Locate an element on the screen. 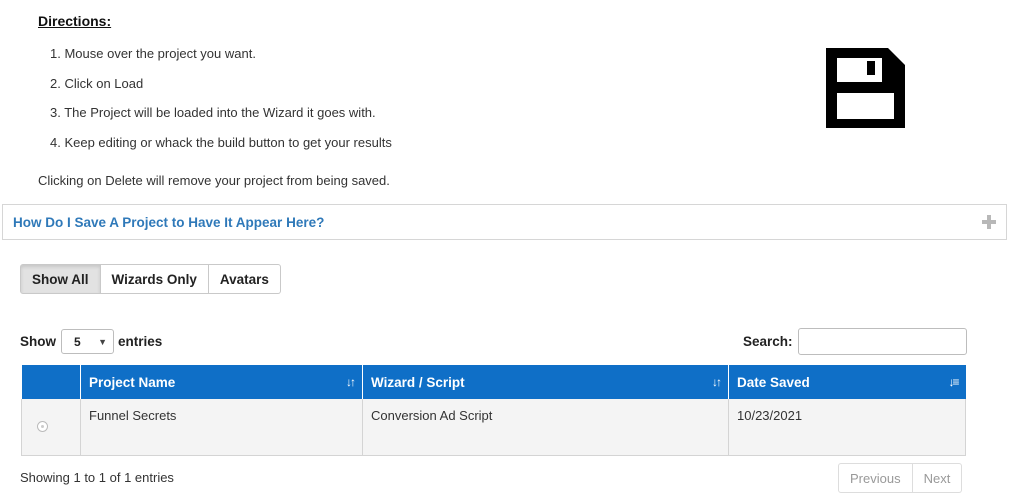 This screenshot has width=1024, height=501. select-column-header is located at coordinates (51, 382).